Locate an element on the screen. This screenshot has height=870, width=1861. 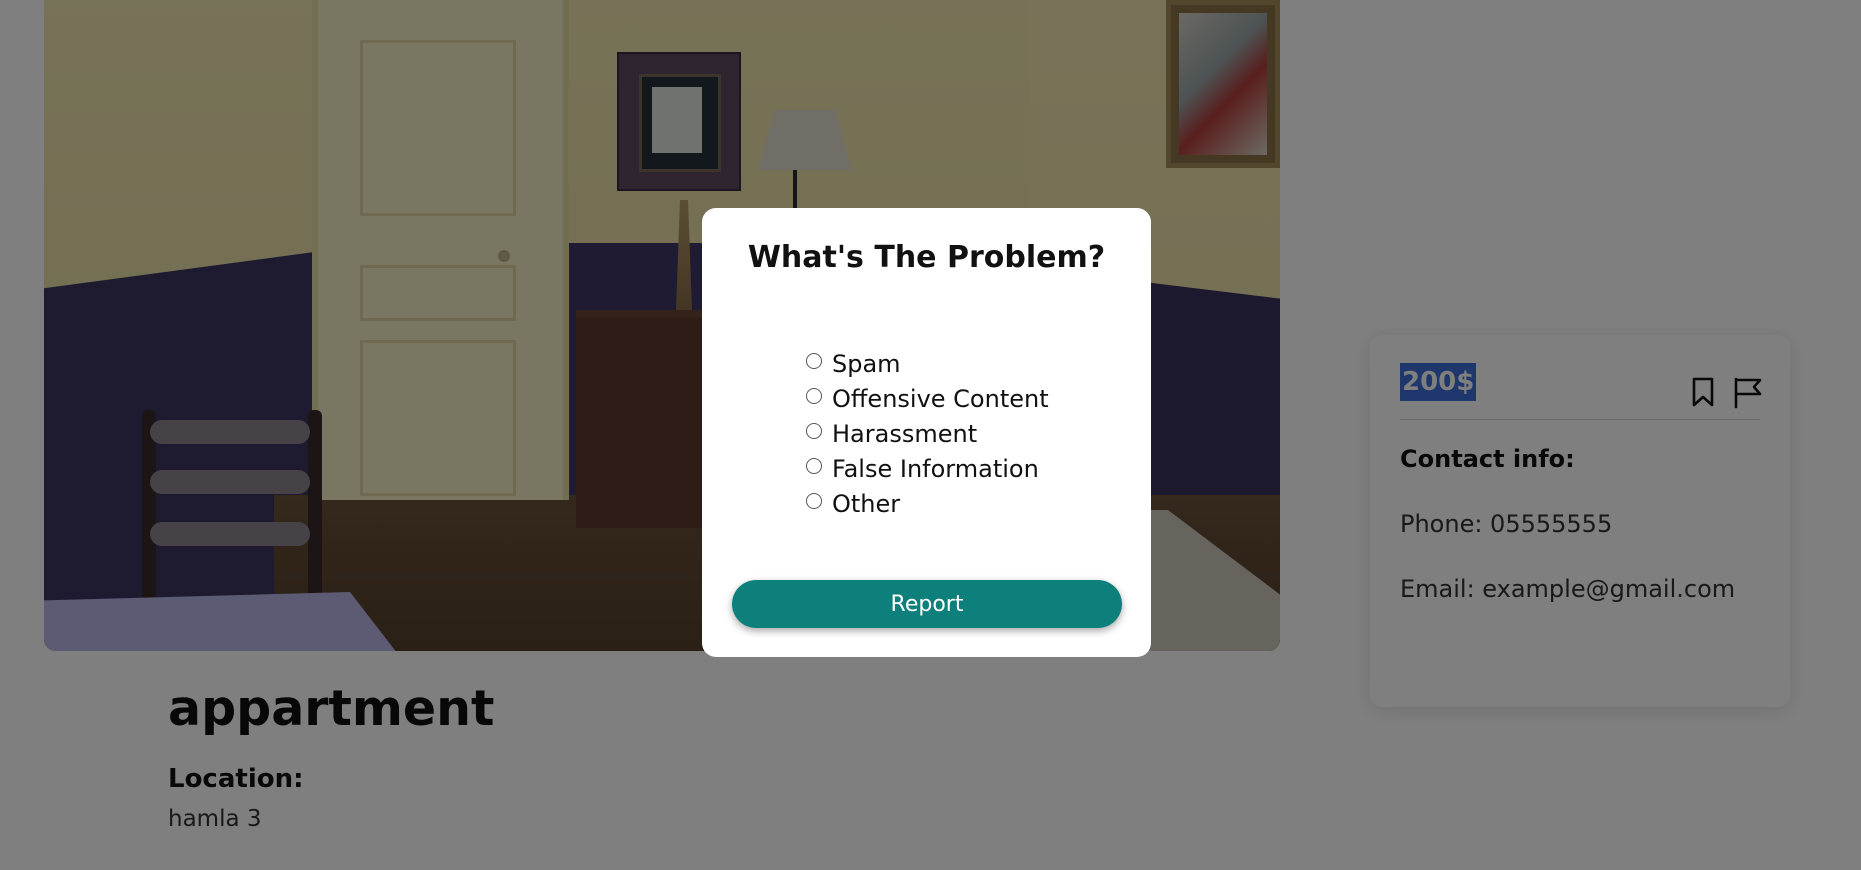
option-spam: Spam is located at coordinates (927, 363).